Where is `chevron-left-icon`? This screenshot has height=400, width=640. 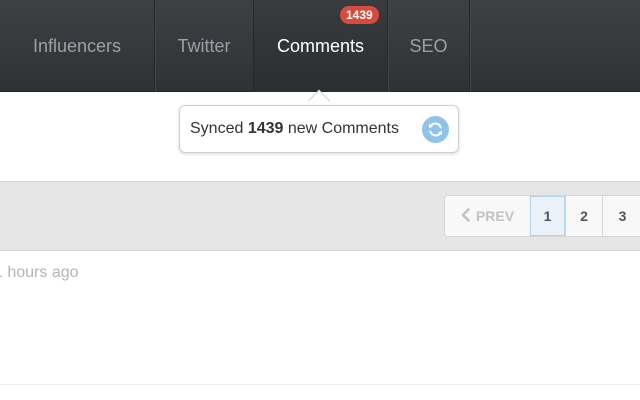
chevron-left-icon is located at coordinates (465, 216).